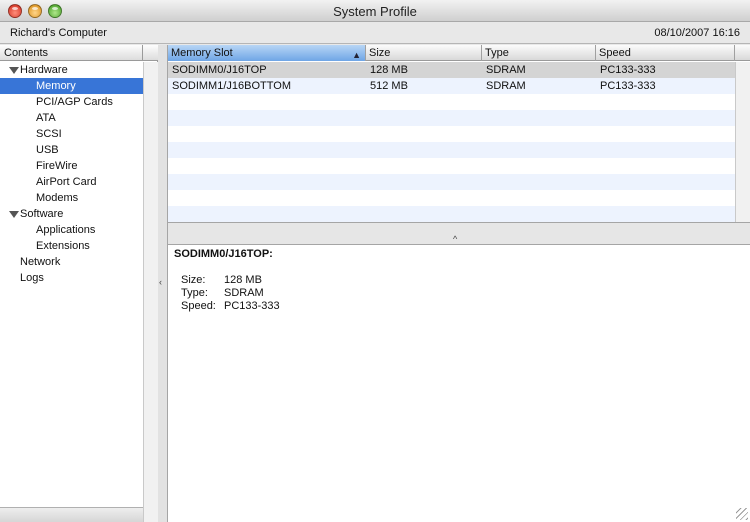 This screenshot has width=750, height=522. What do you see at coordinates (252, 306) in the screenshot?
I see `property-value: PC133-333` at bounding box center [252, 306].